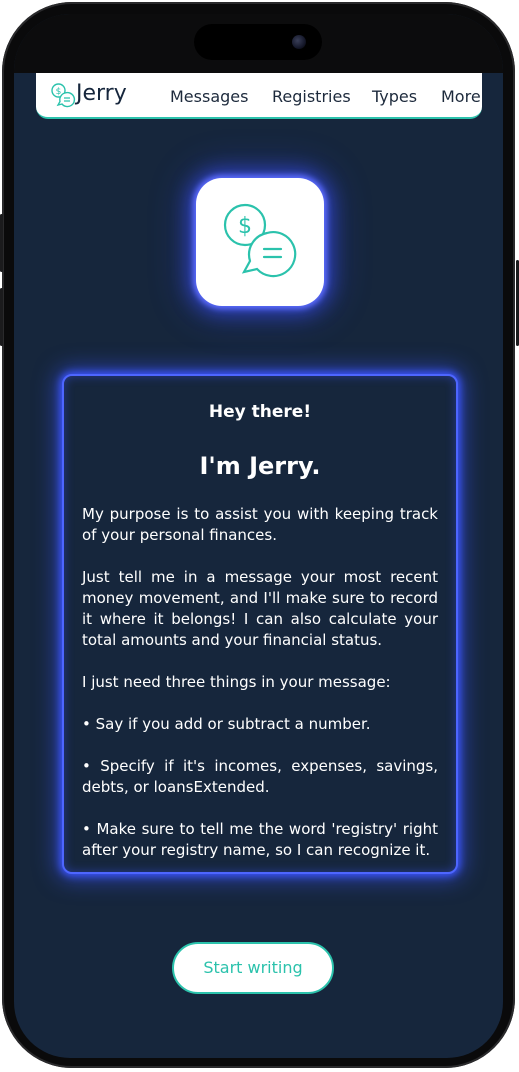 The width and height of the screenshot is (519, 1072). What do you see at coordinates (461, 96) in the screenshot?
I see `nav-item-more: More` at bounding box center [461, 96].